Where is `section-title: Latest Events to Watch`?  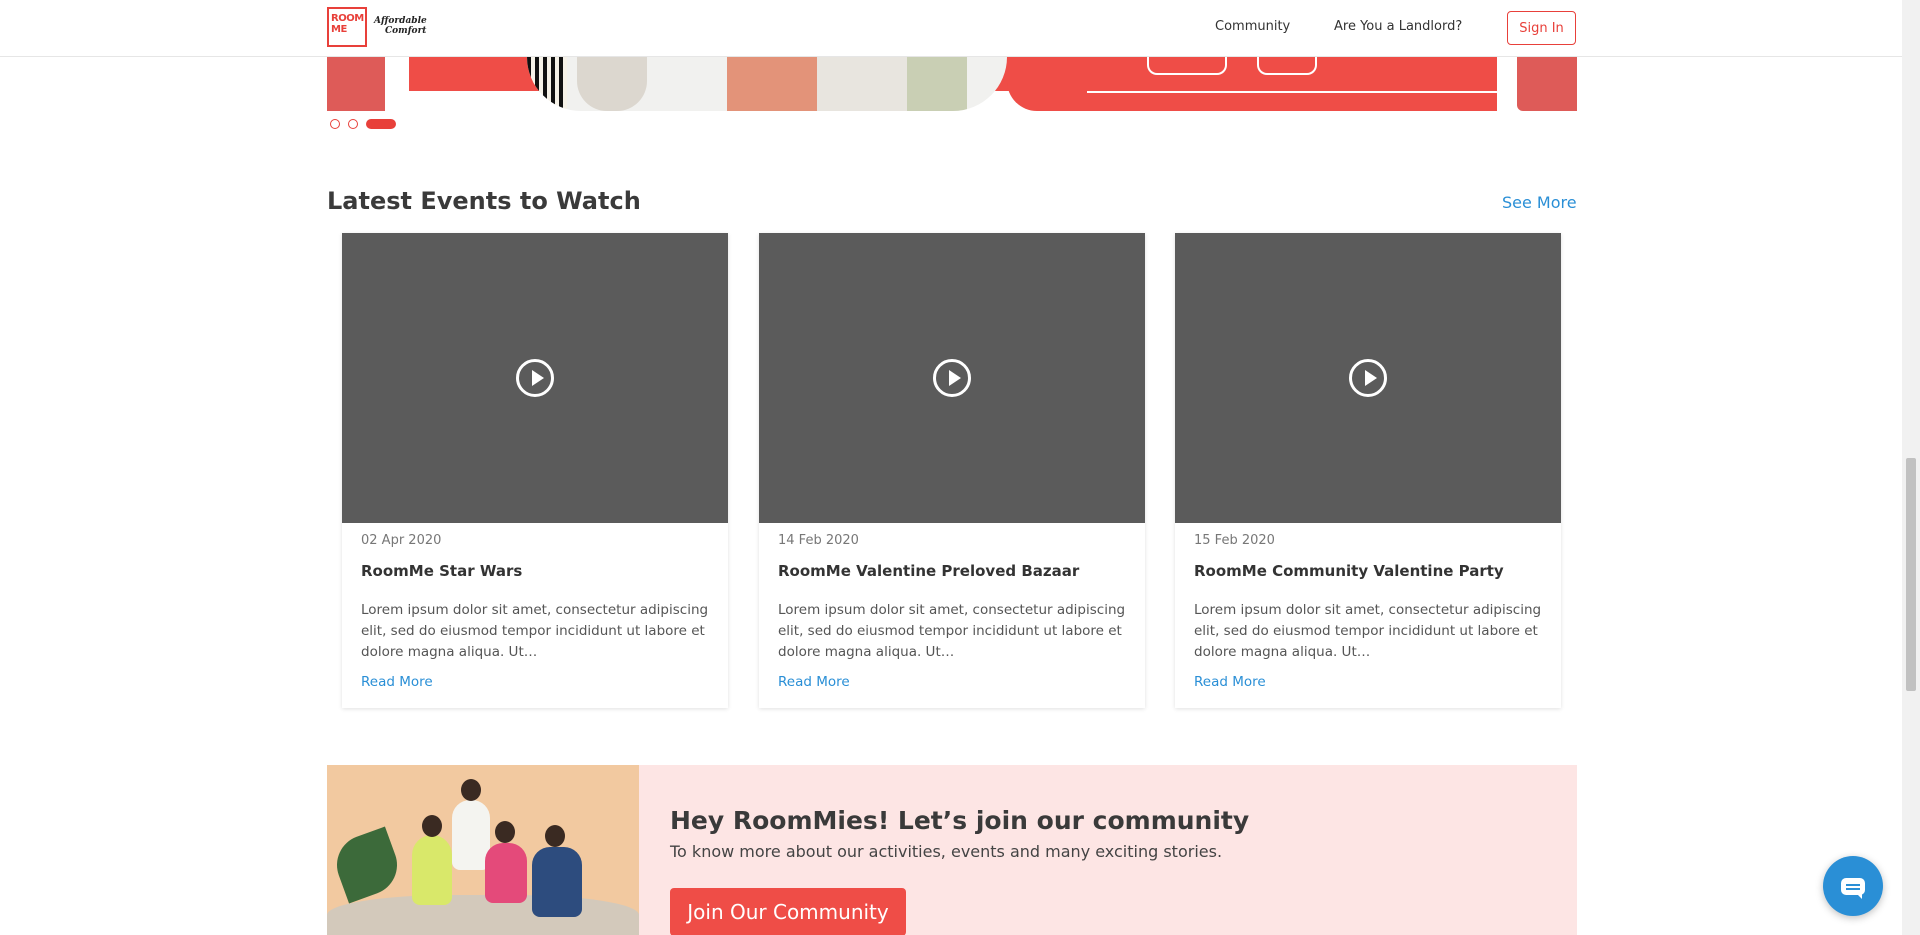
section-title: Latest Events to Watch is located at coordinates (484, 201).